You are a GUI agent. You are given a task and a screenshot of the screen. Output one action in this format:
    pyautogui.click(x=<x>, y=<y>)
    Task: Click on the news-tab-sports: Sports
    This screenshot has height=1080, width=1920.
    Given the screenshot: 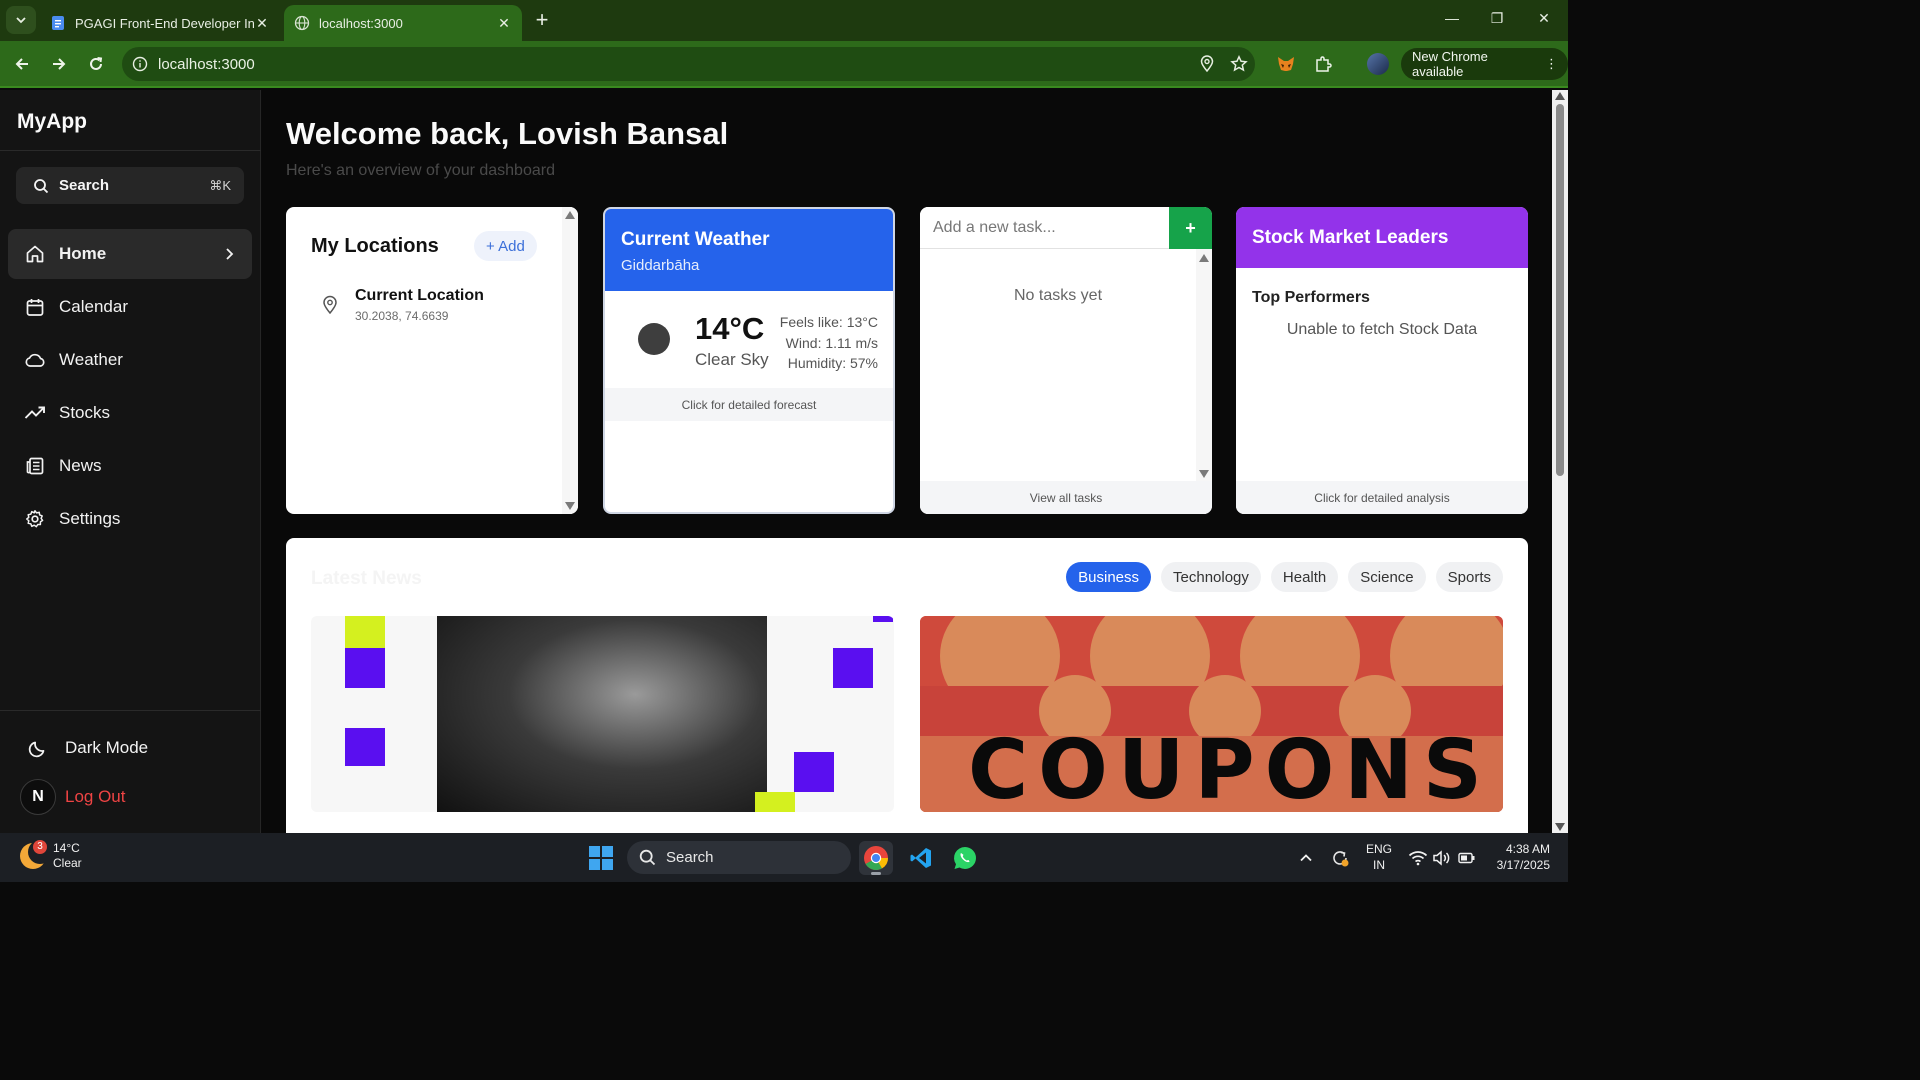 What is the action you would take?
    pyautogui.click(x=1469, y=577)
    